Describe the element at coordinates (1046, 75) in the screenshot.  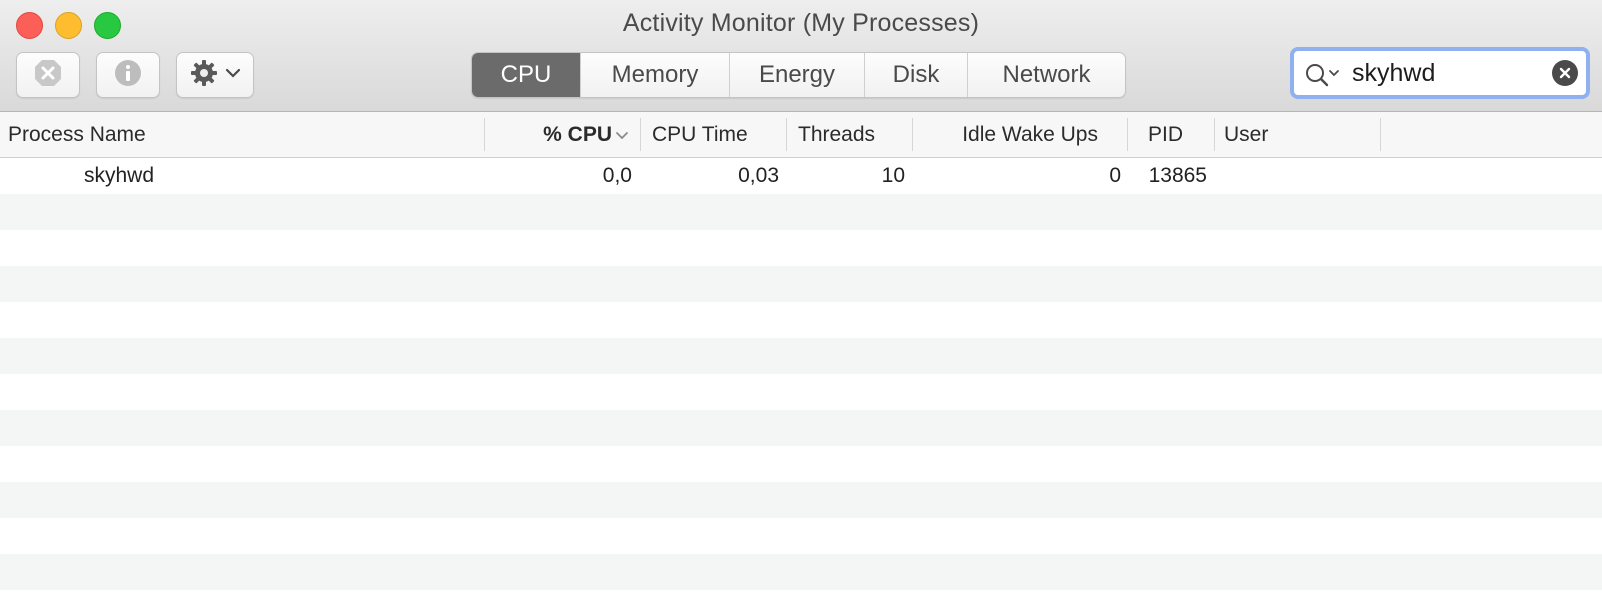
I see `tab-network: Network` at that location.